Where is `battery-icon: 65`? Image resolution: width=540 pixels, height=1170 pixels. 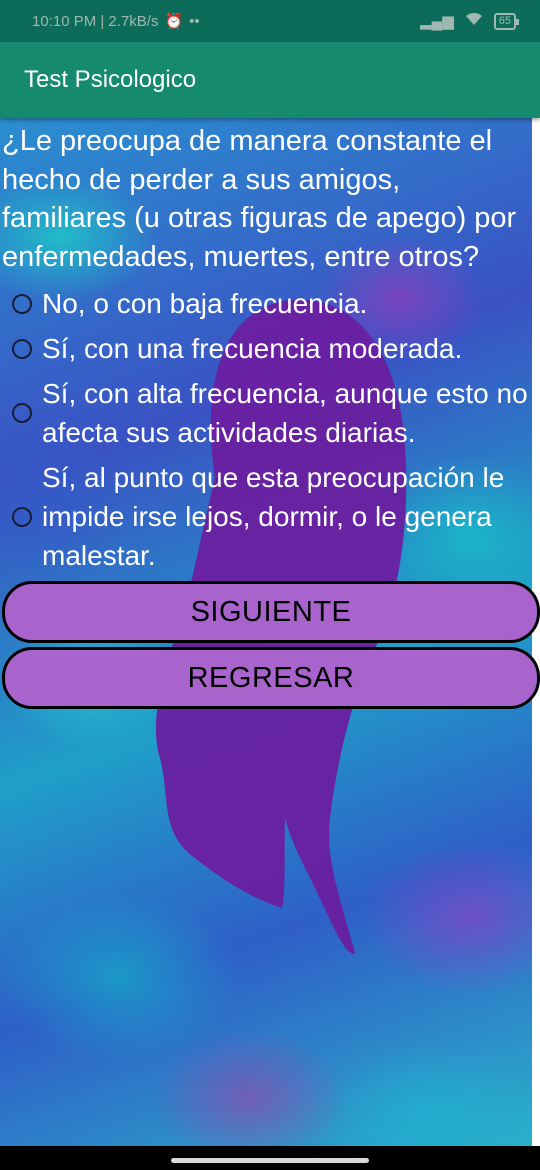 battery-icon: 65 is located at coordinates (506, 21).